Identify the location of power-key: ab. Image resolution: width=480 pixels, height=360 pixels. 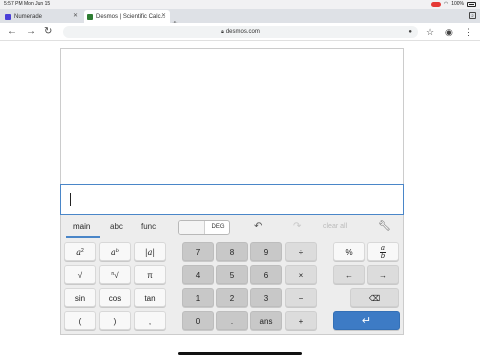
(115, 251).